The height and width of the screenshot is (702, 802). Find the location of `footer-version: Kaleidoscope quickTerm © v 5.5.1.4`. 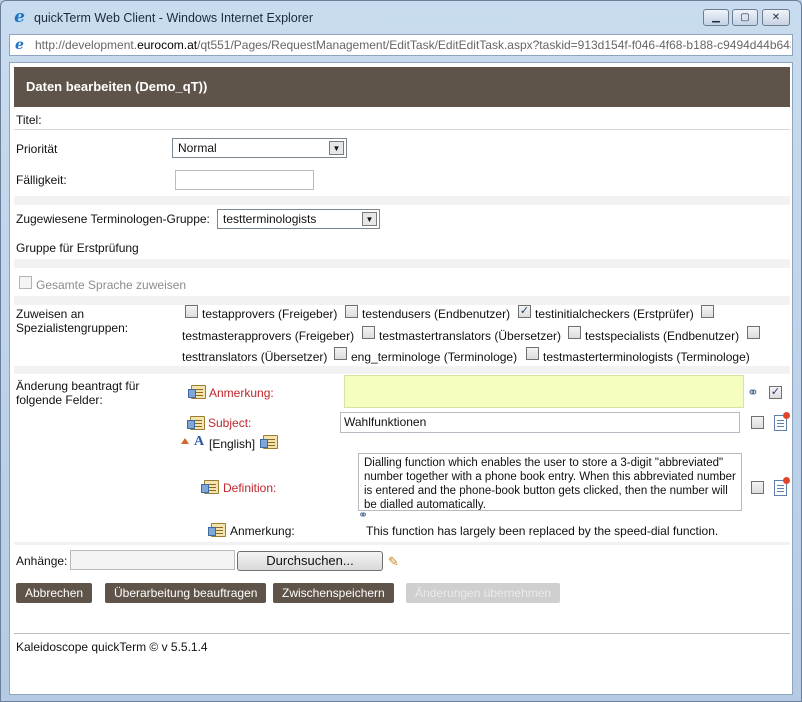

footer-version: Kaleidoscope quickTerm © v 5.5.1.4 is located at coordinates (112, 647).